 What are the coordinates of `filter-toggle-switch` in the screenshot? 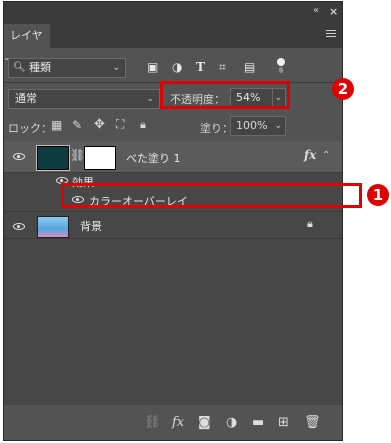 It's located at (281, 66).